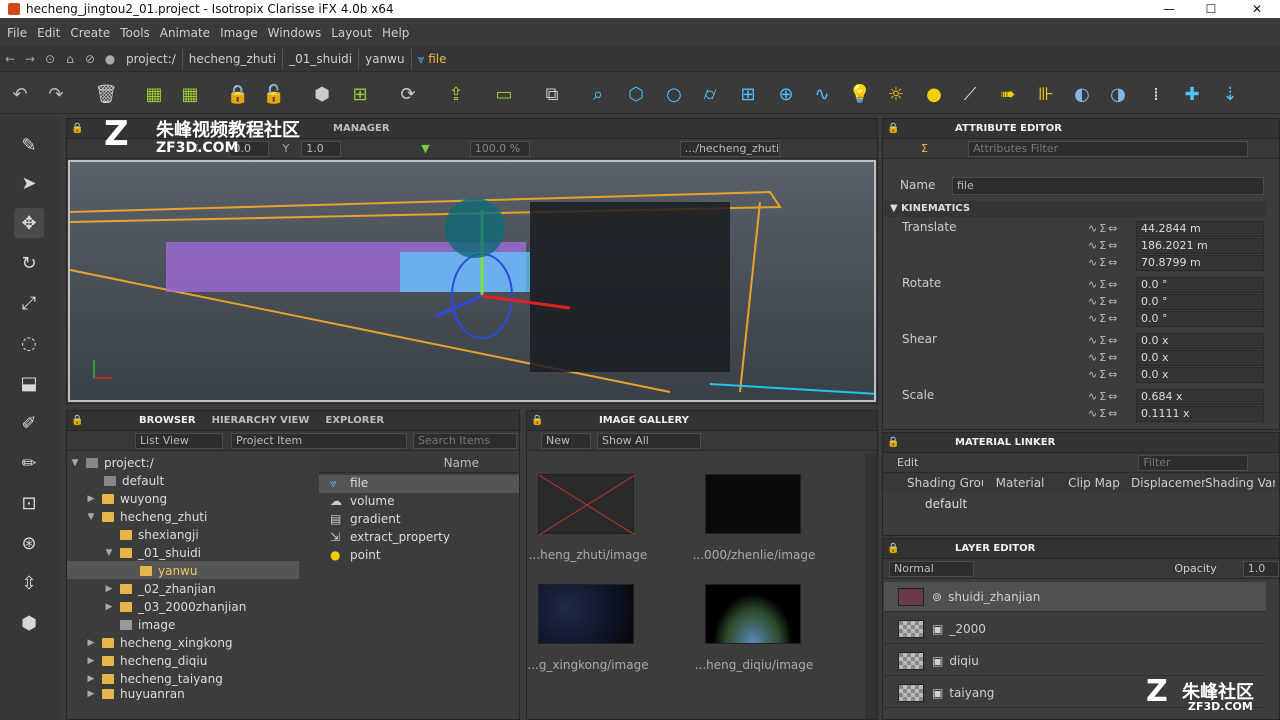  Describe the element at coordinates (147, 517) in the screenshot. I see `tree-item-hecheng-zhuti: ▼ hecheng_zhuti` at that location.